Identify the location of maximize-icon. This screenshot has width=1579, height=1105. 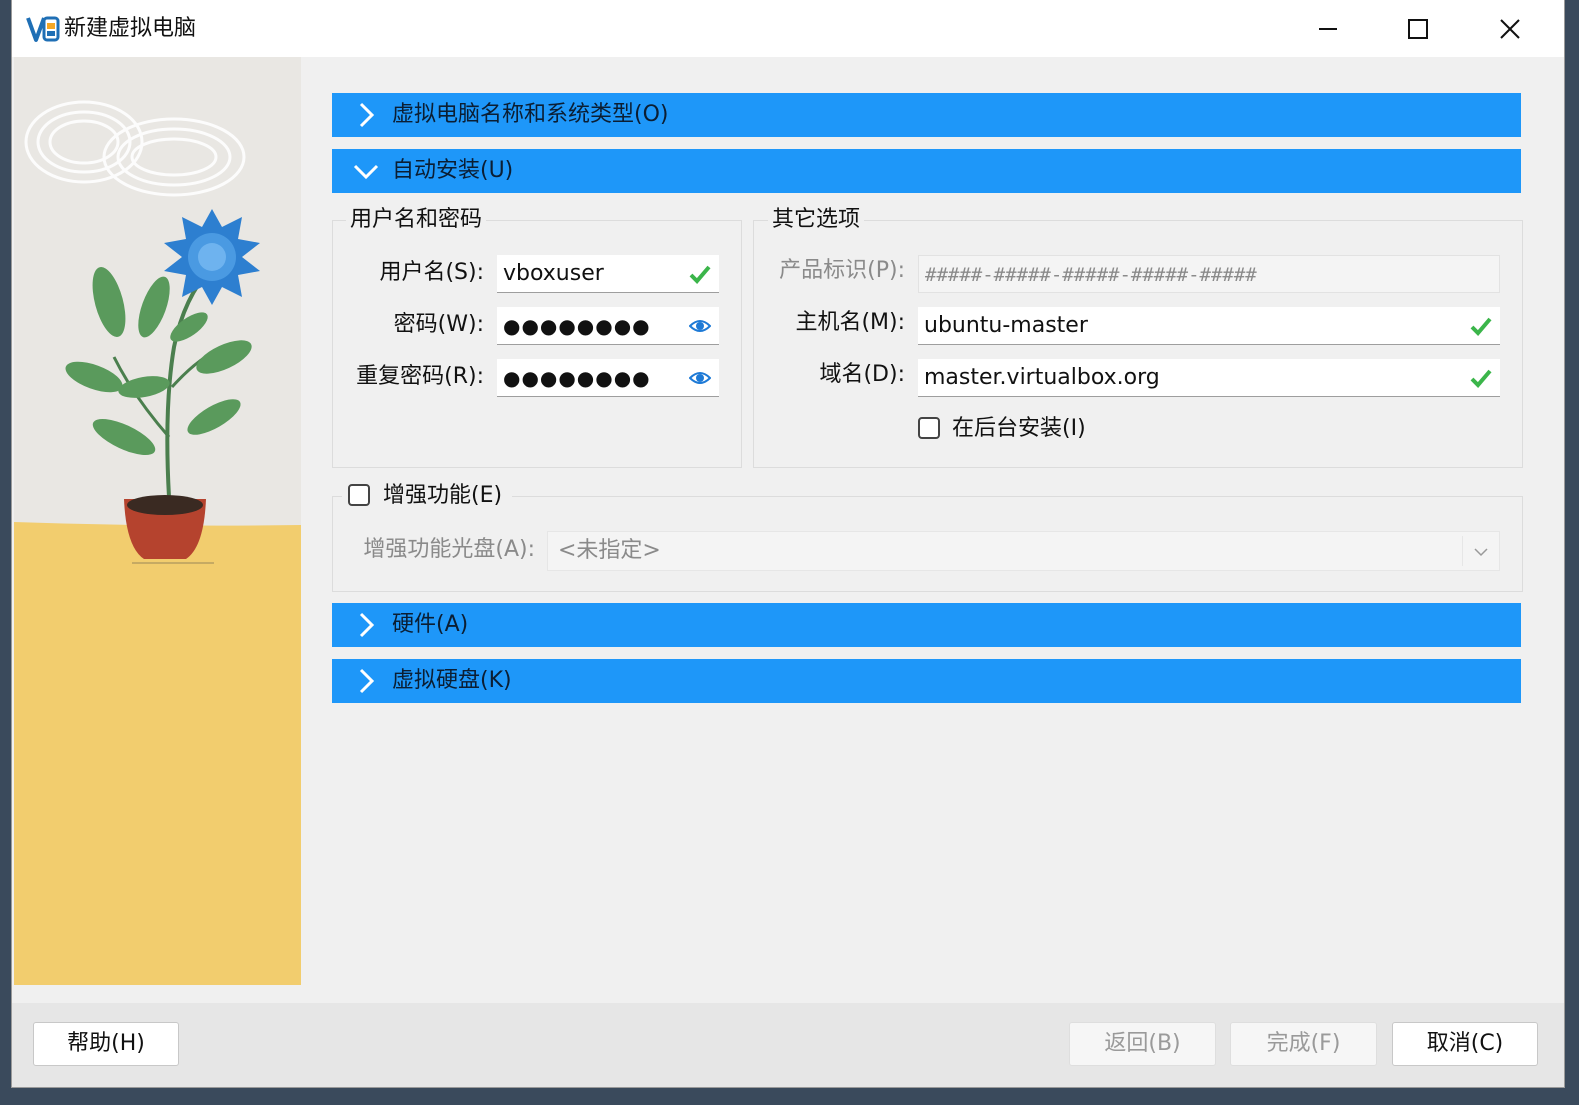
(1418, 28).